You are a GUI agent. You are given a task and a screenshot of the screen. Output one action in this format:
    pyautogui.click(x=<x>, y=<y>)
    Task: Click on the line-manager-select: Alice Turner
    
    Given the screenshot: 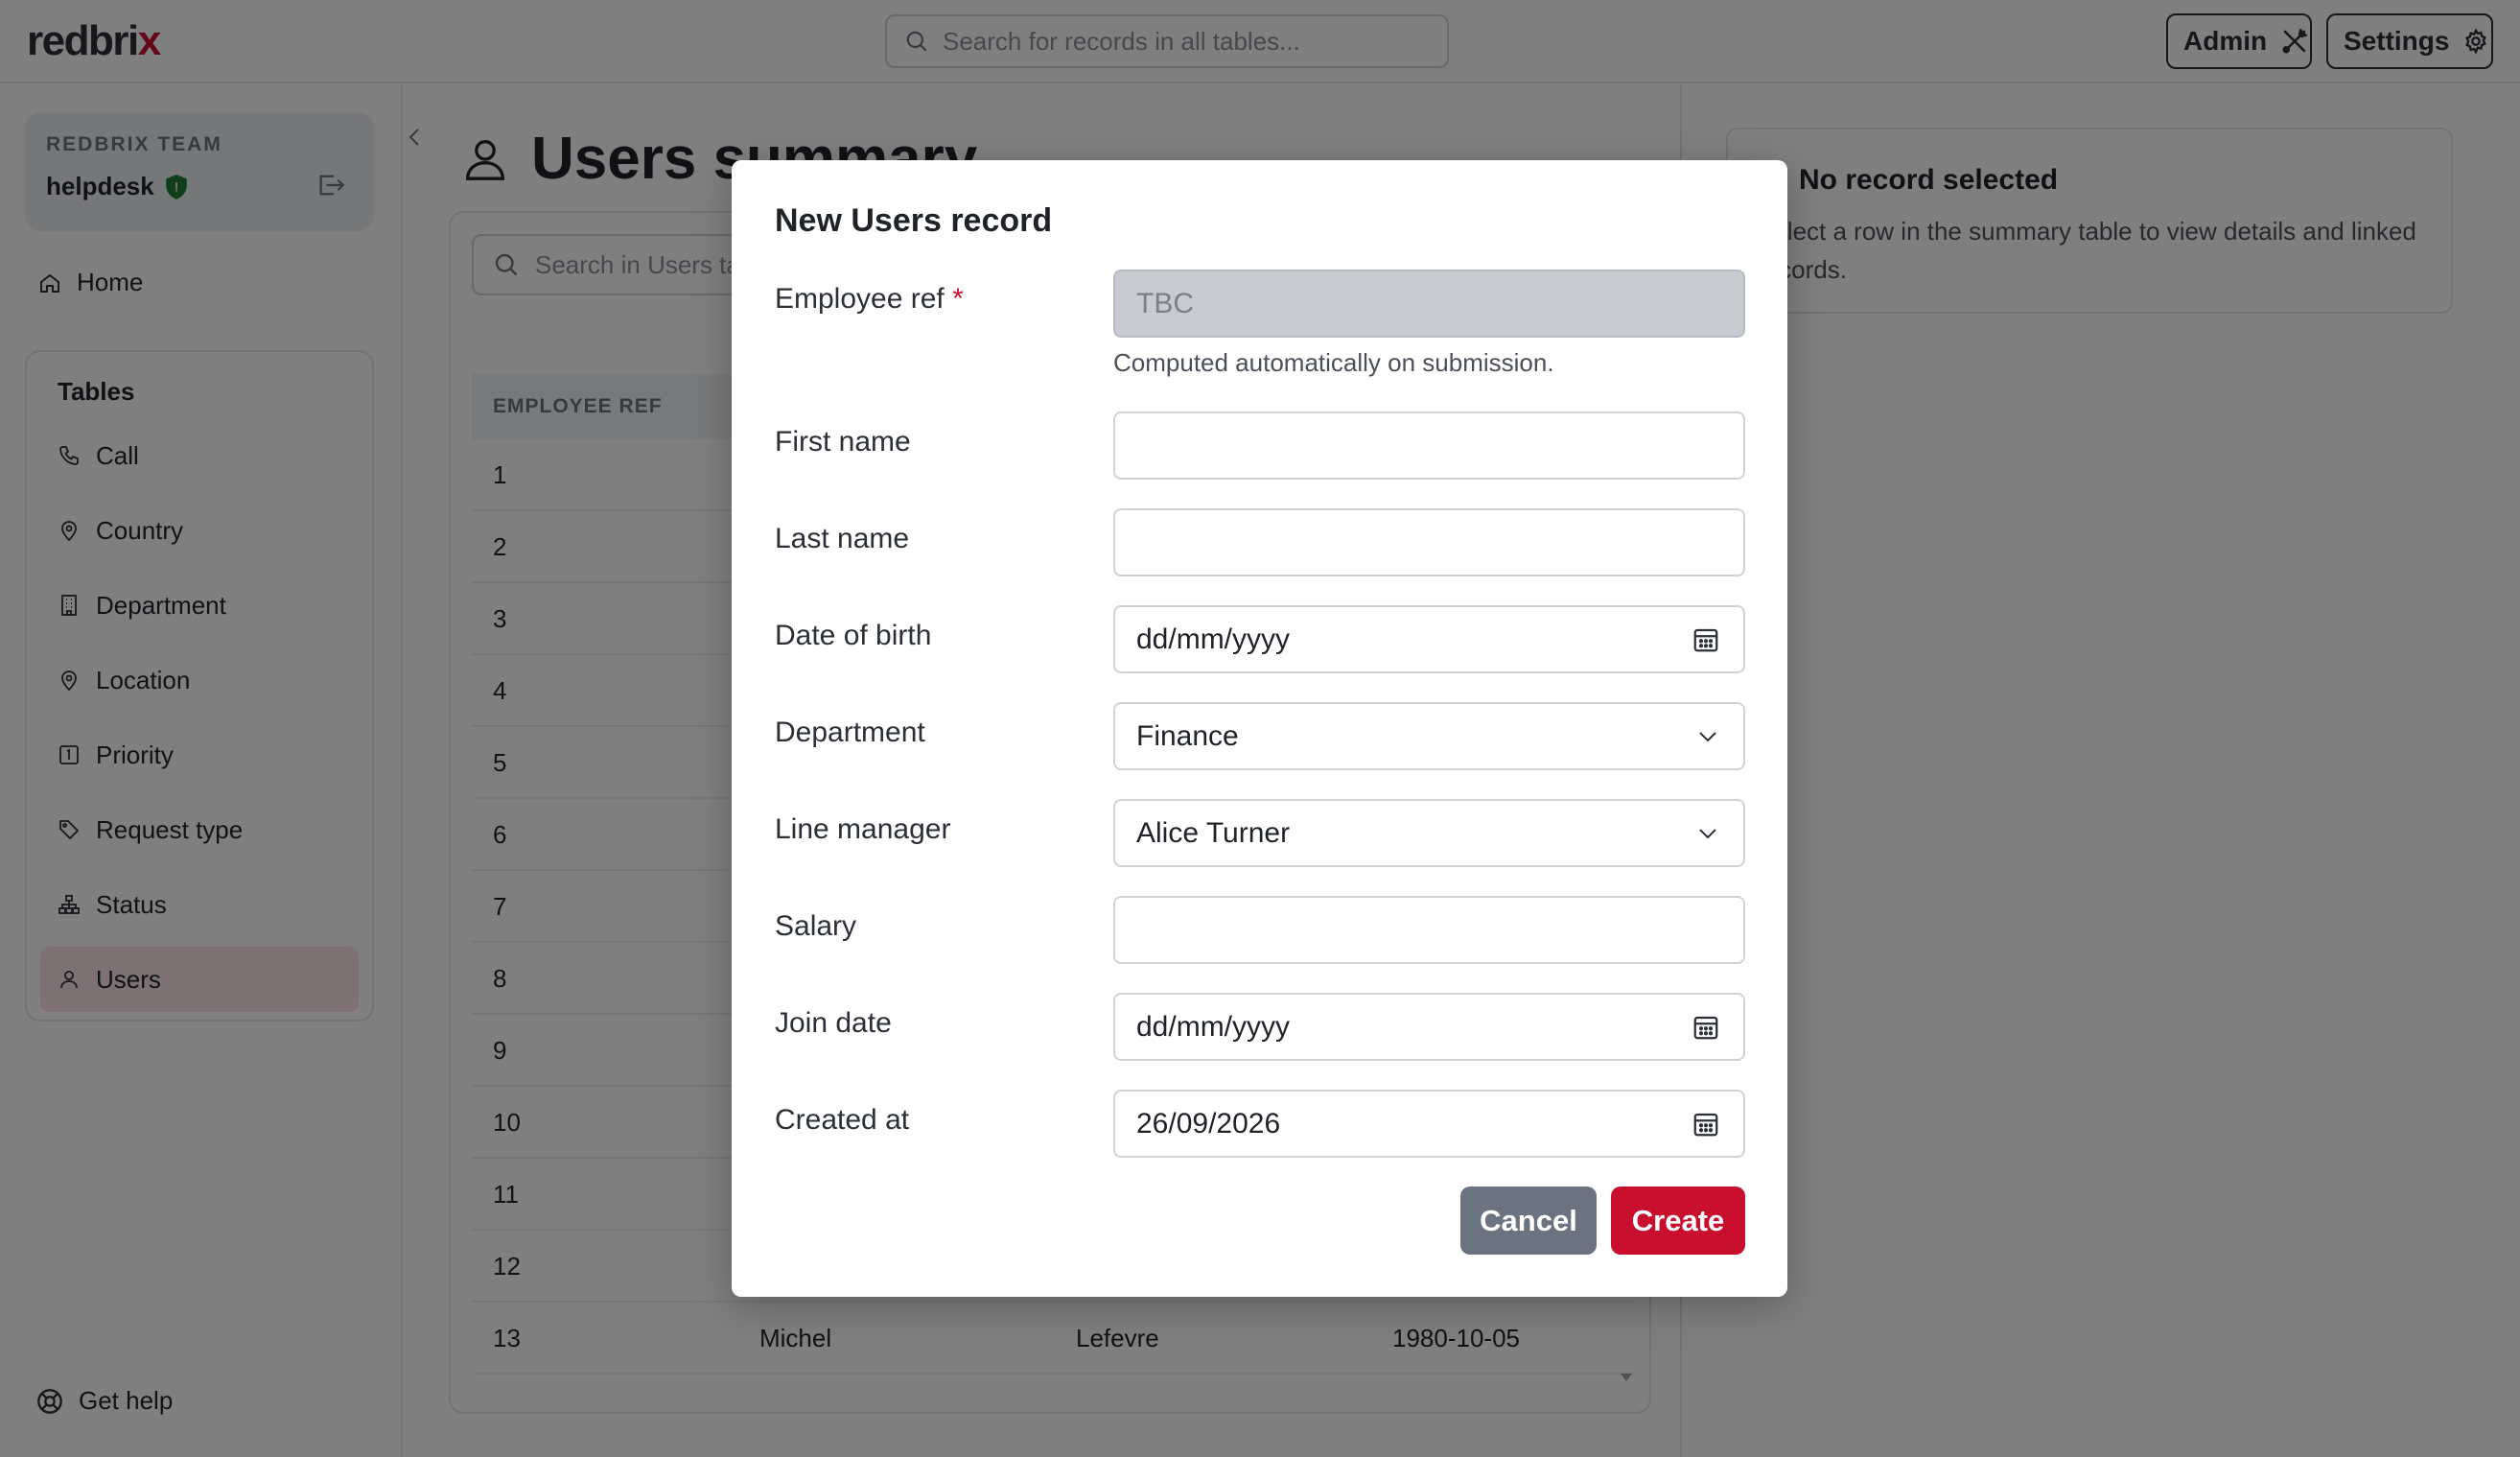 What is the action you would take?
    pyautogui.click(x=1429, y=833)
    